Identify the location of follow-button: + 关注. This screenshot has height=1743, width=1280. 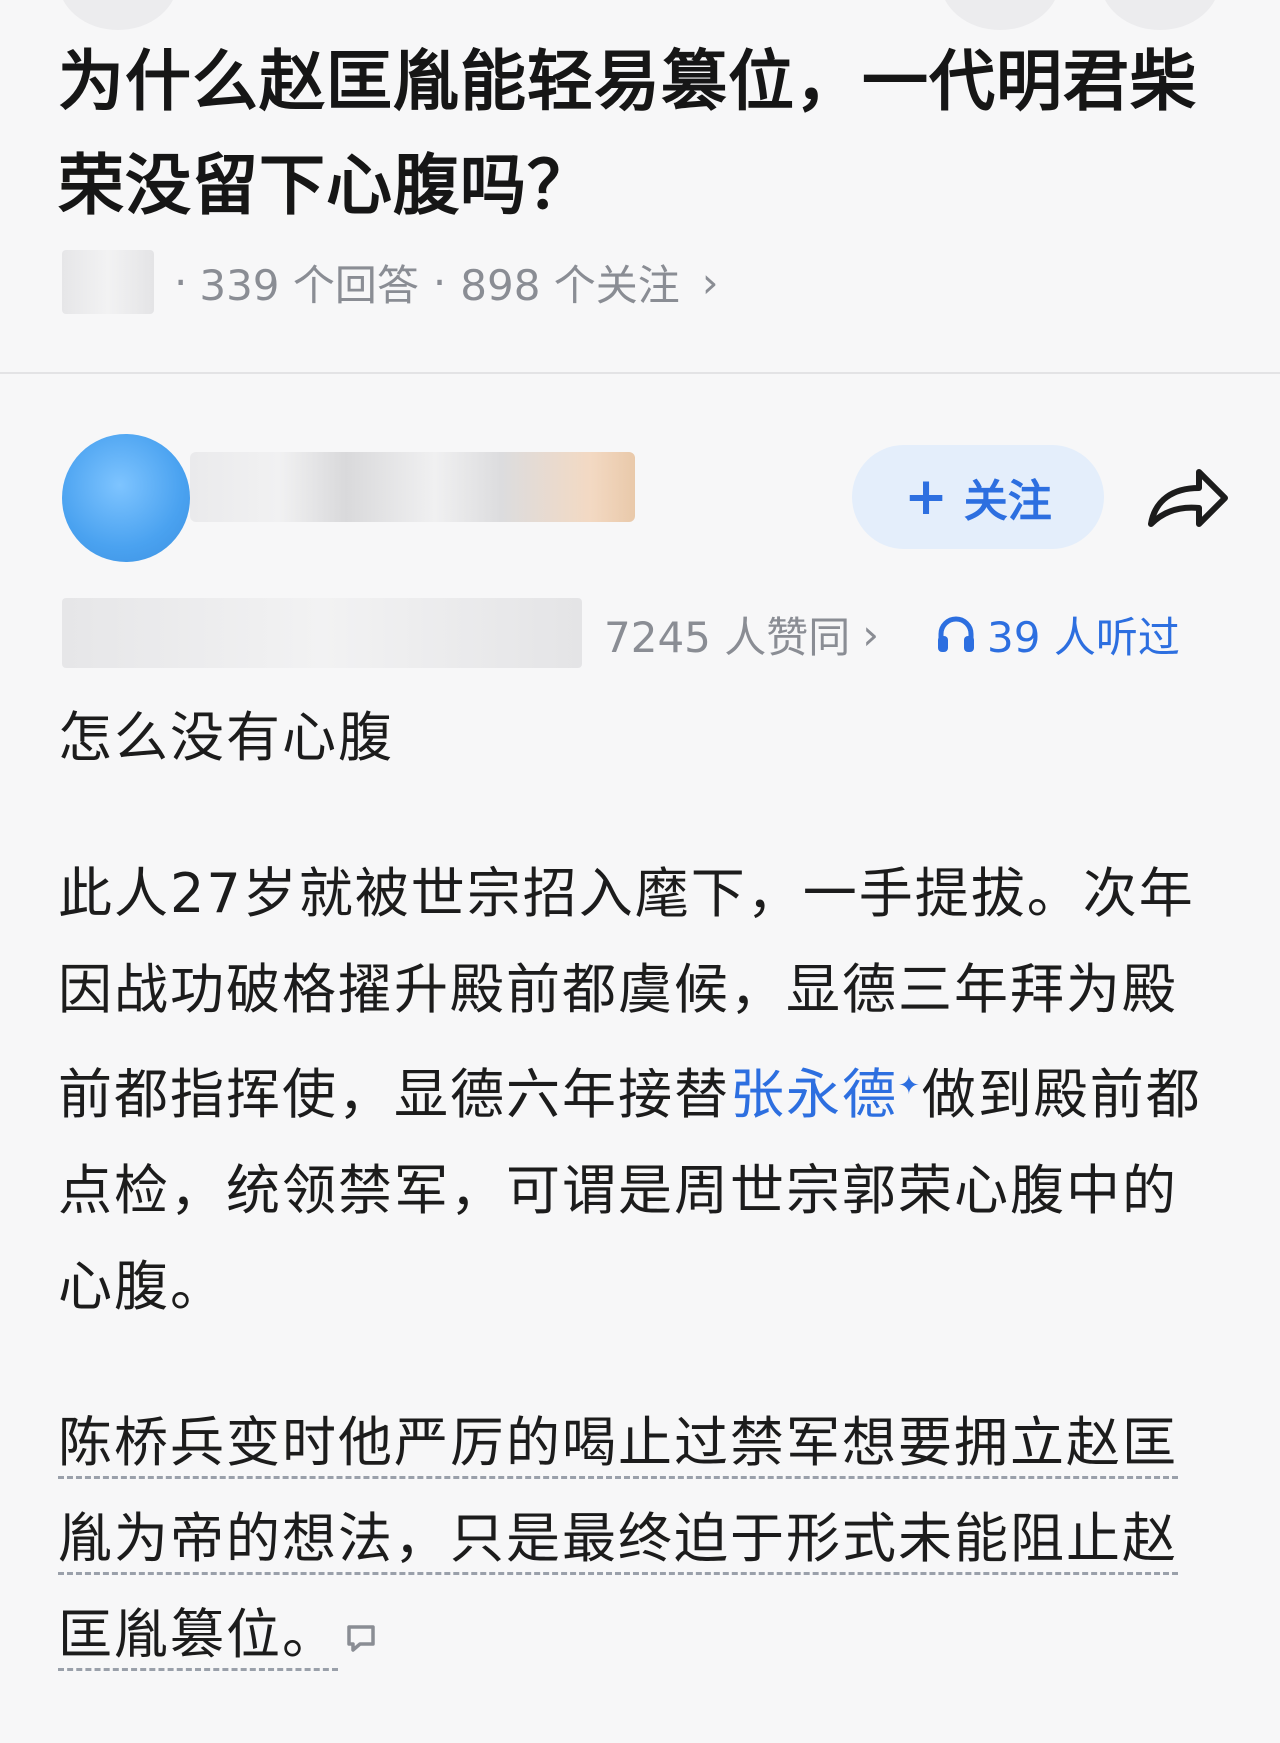
(978, 497).